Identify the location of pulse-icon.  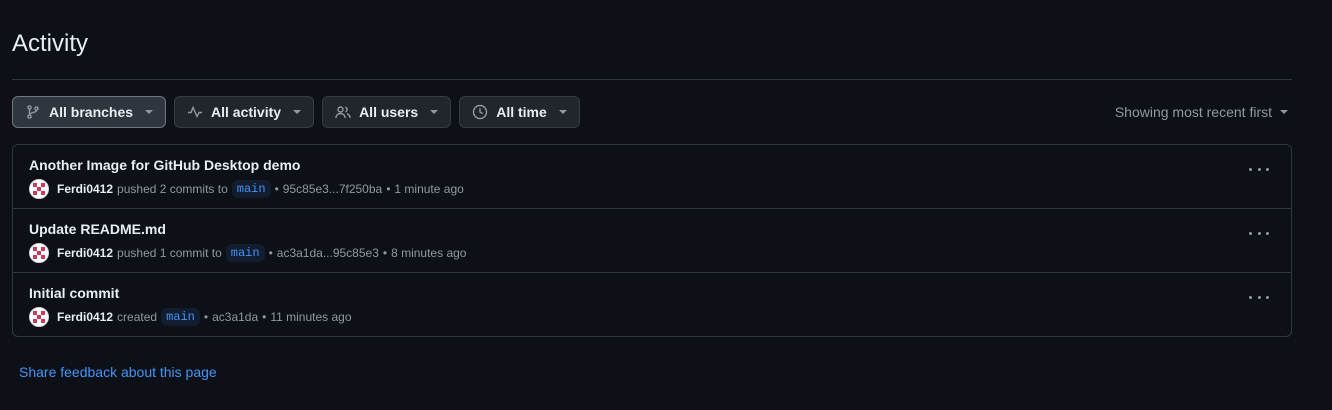
(195, 112).